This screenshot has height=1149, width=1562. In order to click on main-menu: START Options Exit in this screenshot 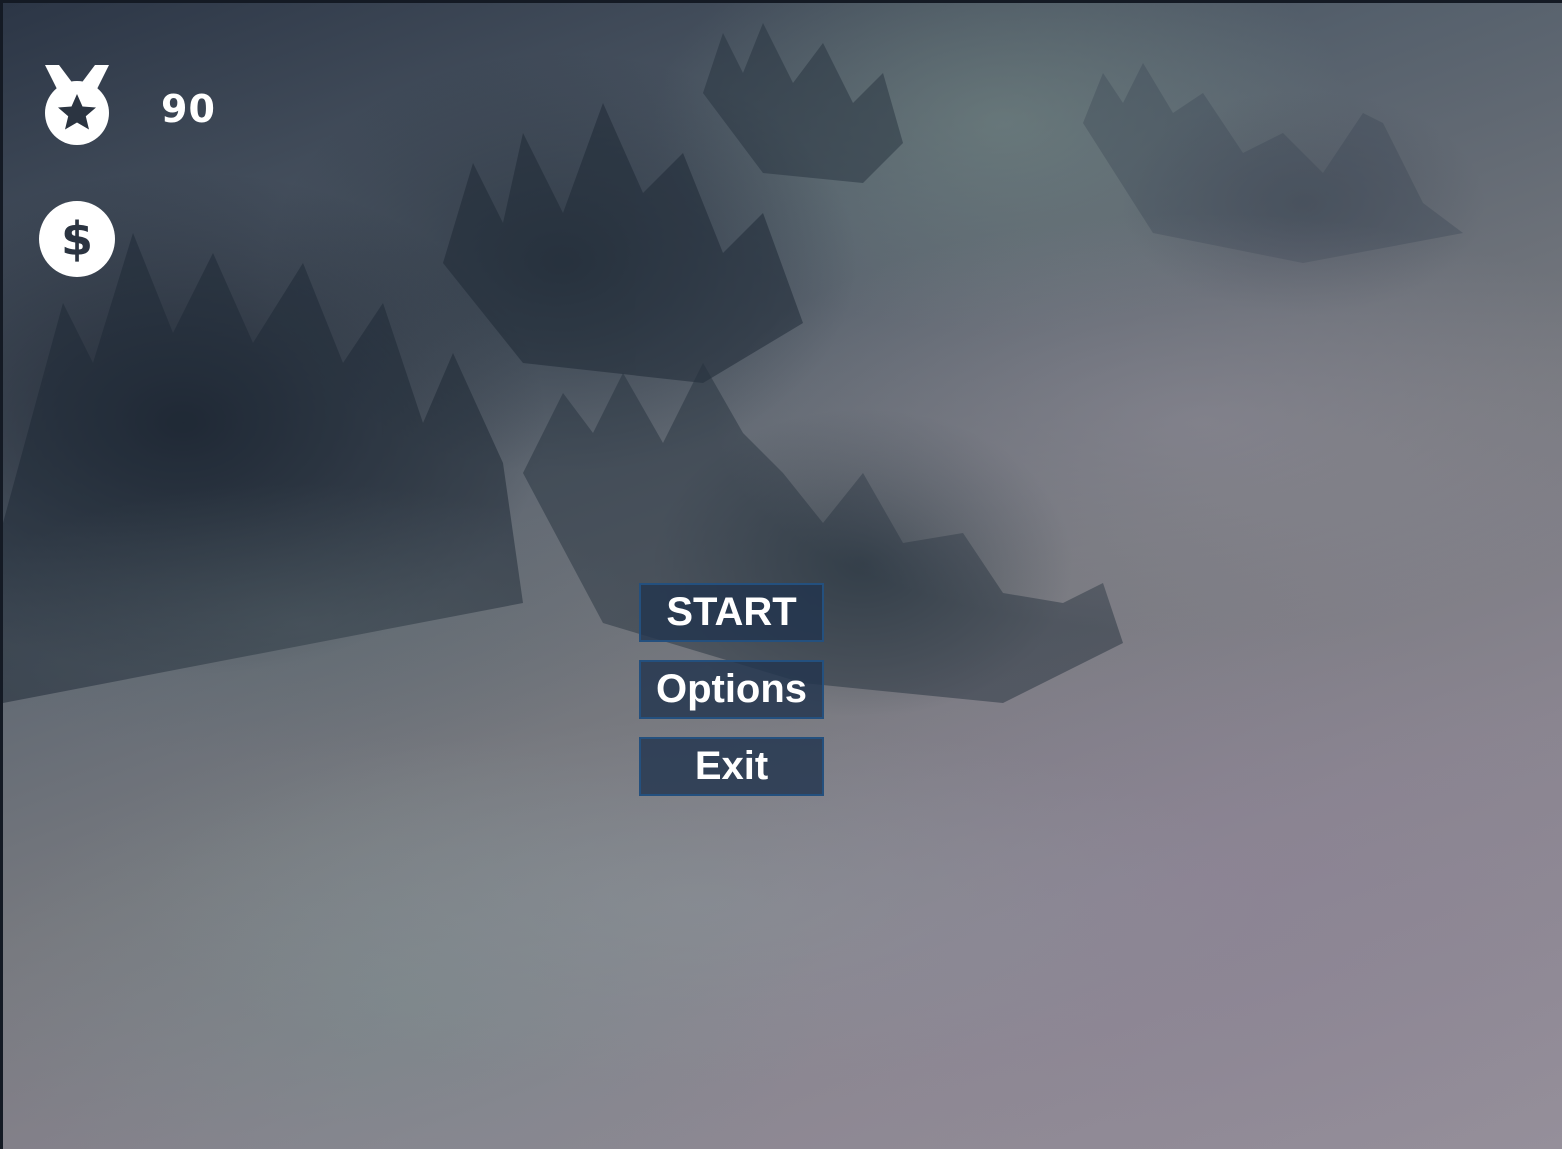, I will do `click(731, 698)`.